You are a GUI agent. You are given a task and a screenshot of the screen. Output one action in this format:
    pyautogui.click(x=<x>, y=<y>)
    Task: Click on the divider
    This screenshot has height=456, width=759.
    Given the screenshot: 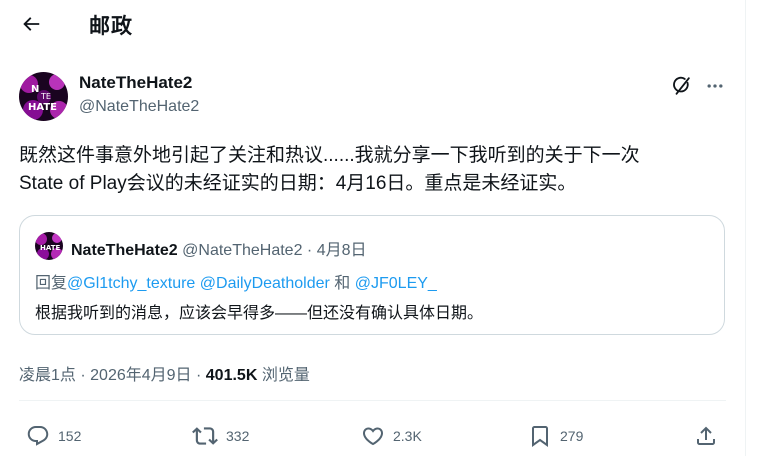 What is the action you would take?
    pyautogui.click(x=372, y=400)
    